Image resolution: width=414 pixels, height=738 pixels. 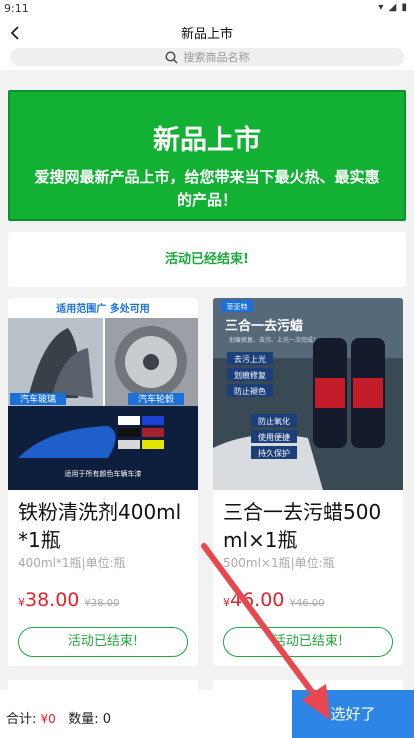 I want to click on product-name: 三合一去污蜡500ml×1瓶, so click(x=302, y=526).